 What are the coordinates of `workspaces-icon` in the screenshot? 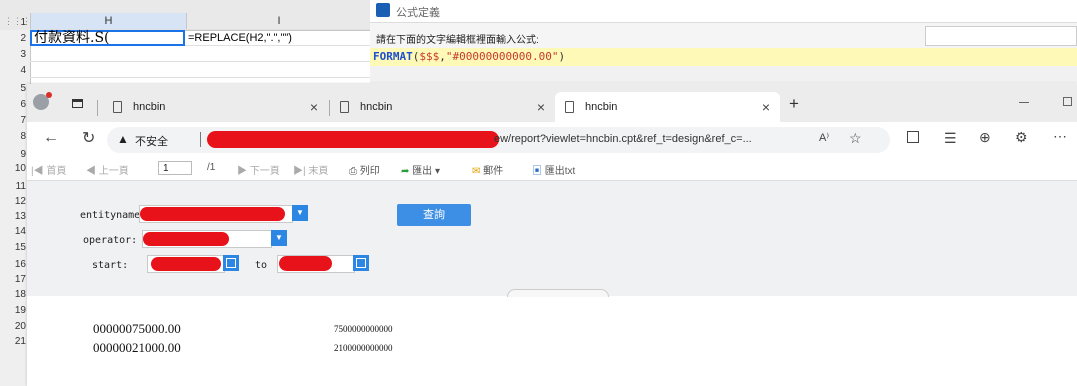 It's located at (77, 103).